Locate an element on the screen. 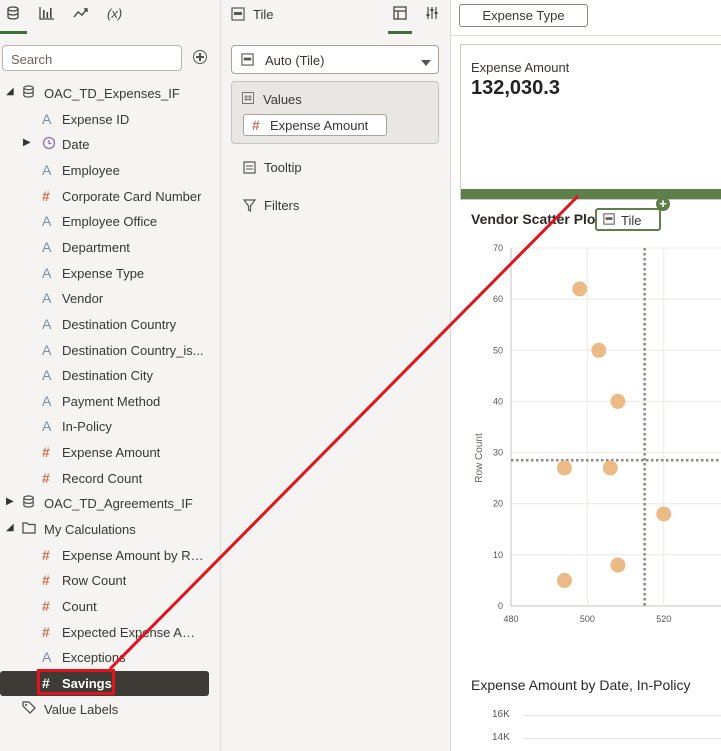  y-tick-label: 50 is located at coordinates (498, 350).